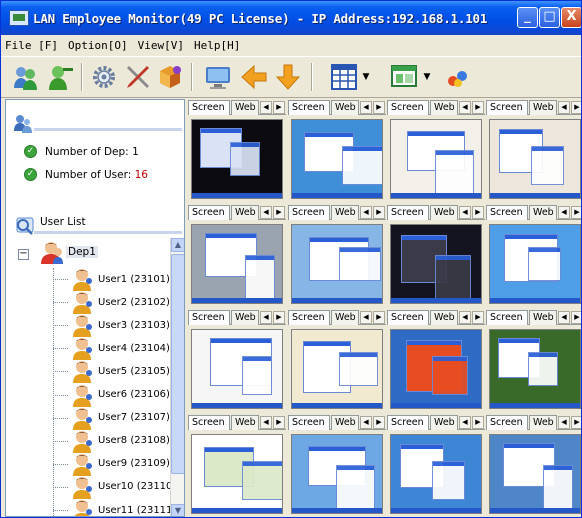  Describe the element at coordinates (404, 77) in the screenshot. I see `window-layout-icon` at that location.